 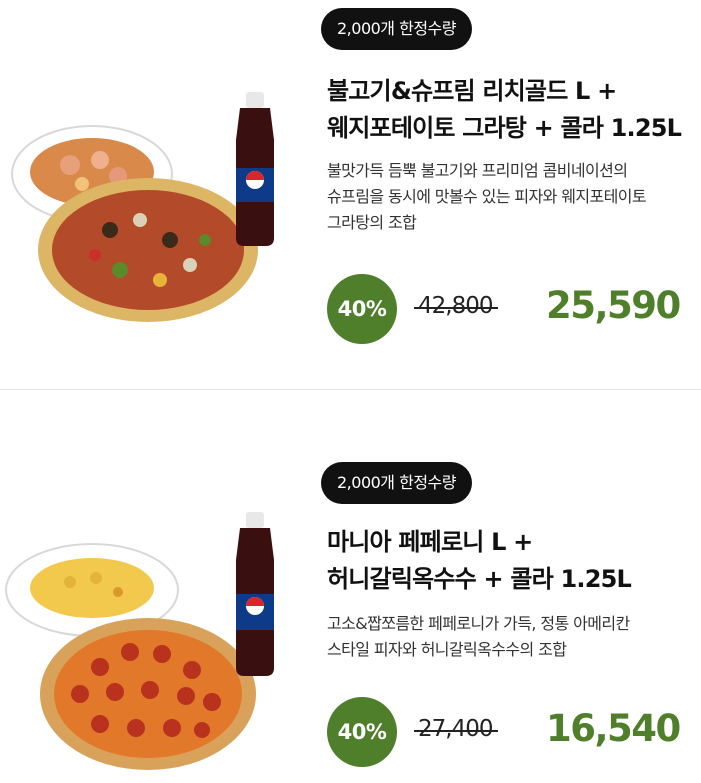 What do you see at coordinates (447, 649) in the screenshot?
I see `description-line: 스타일 피자와 허니갈릭옥수수의 조합` at bounding box center [447, 649].